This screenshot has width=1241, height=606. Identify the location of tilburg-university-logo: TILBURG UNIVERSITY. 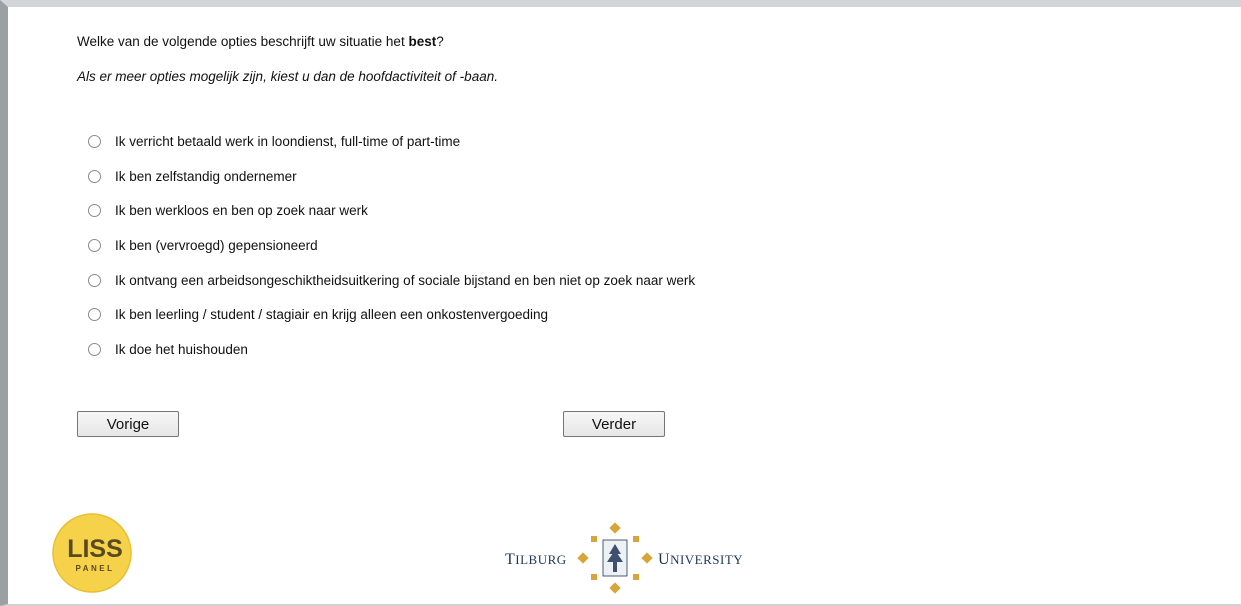
(632, 558).